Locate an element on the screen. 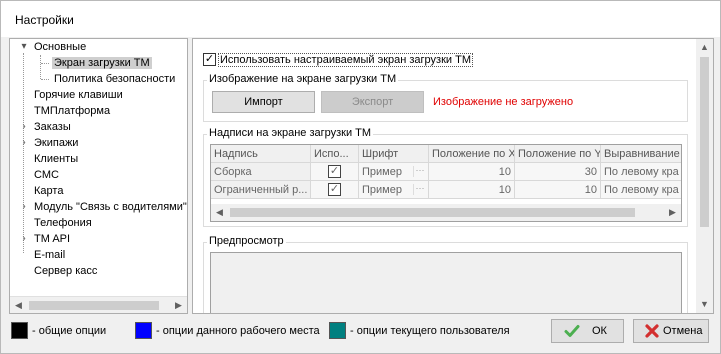 The height and width of the screenshot is (354, 721). tree-item-telephony: Телефония is located at coordinates (63, 223).